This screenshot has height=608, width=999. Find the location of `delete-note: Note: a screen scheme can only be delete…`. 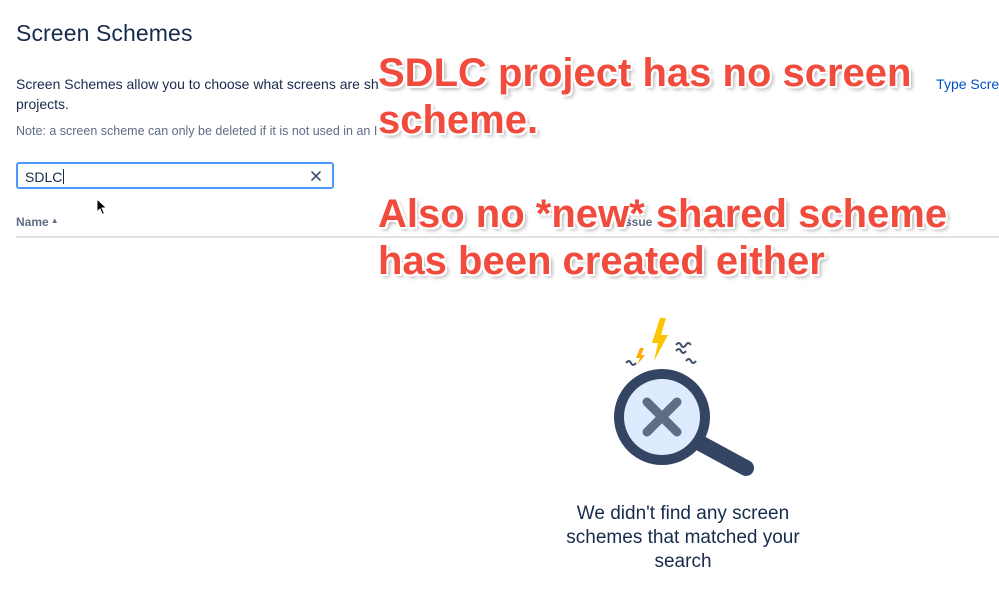

delete-note: Note: a screen scheme can only be delete… is located at coordinates (197, 131).